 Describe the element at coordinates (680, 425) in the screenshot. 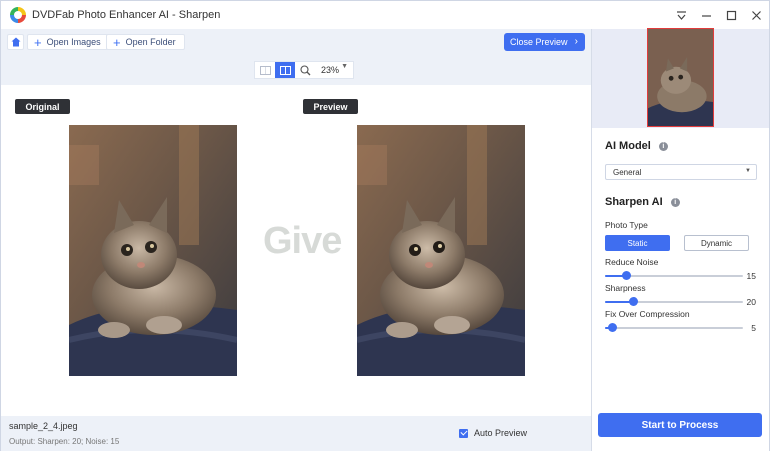

I see `start-to-process-button: Start to Process` at that location.